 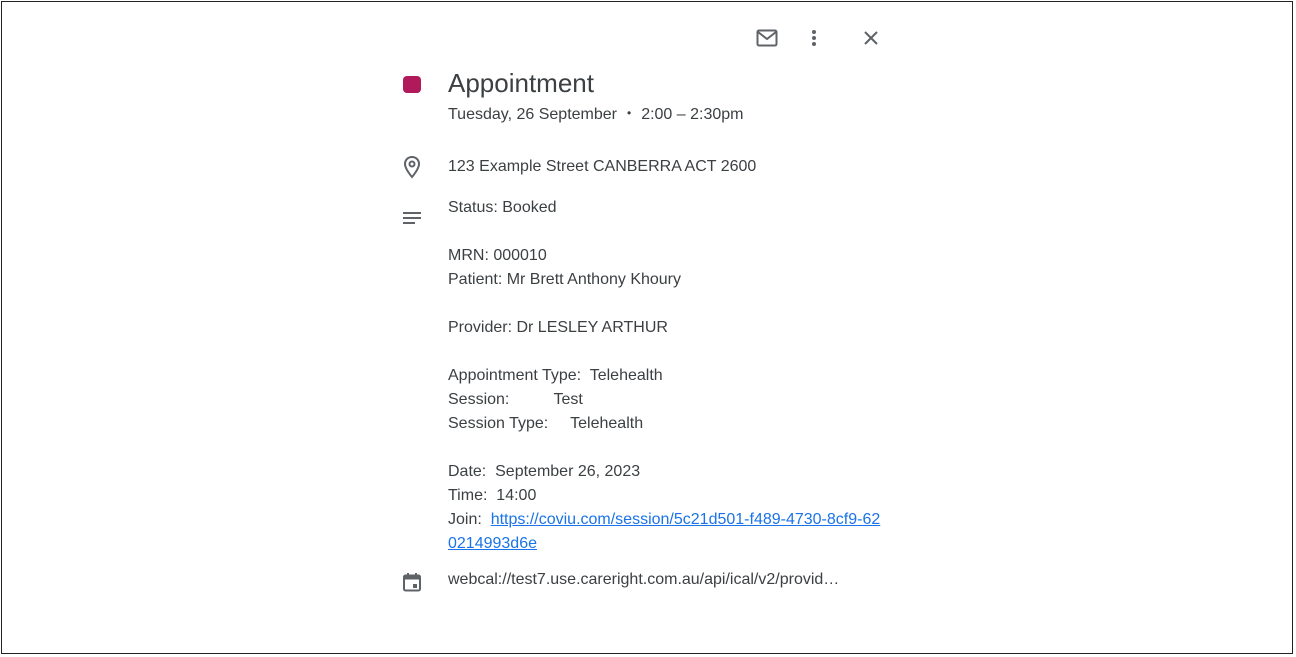 What do you see at coordinates (871, 38) in the screenshot?
I see `close-icon` at bounding box center [871, 38].